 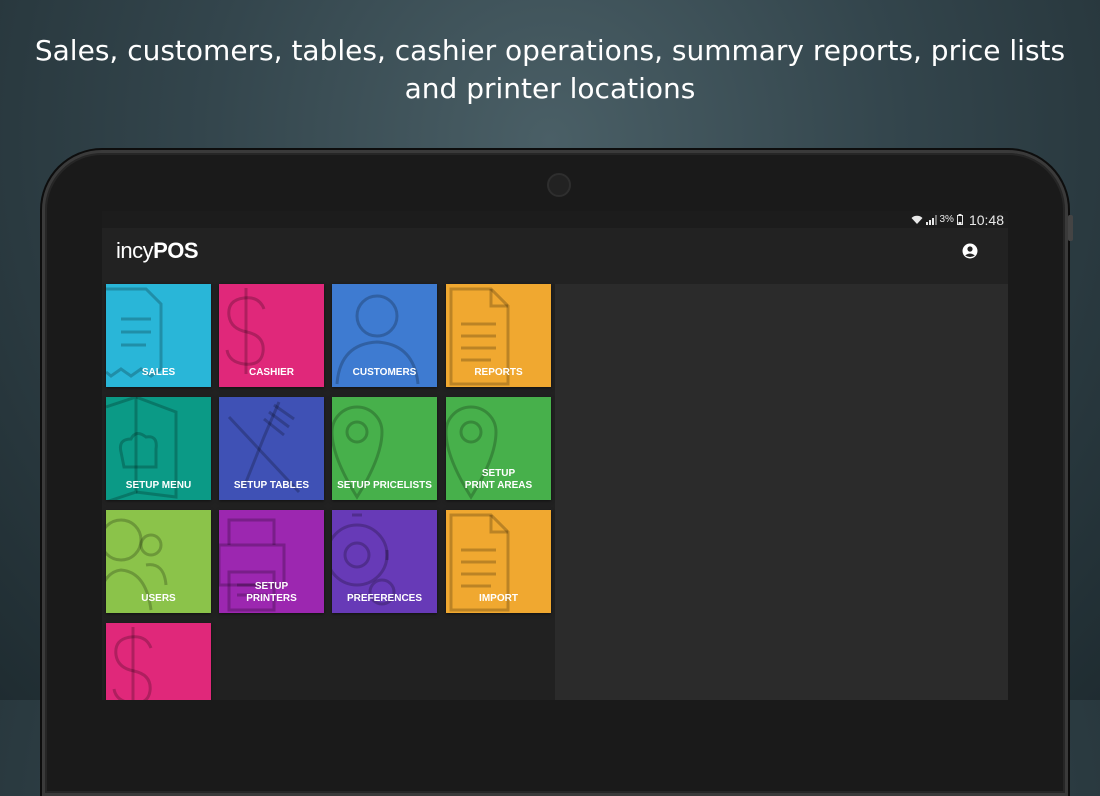 What do you see at coordinates (158, 598) in the screenshot?
I see `tile-label: USERS` at bounding box center [158, 598].